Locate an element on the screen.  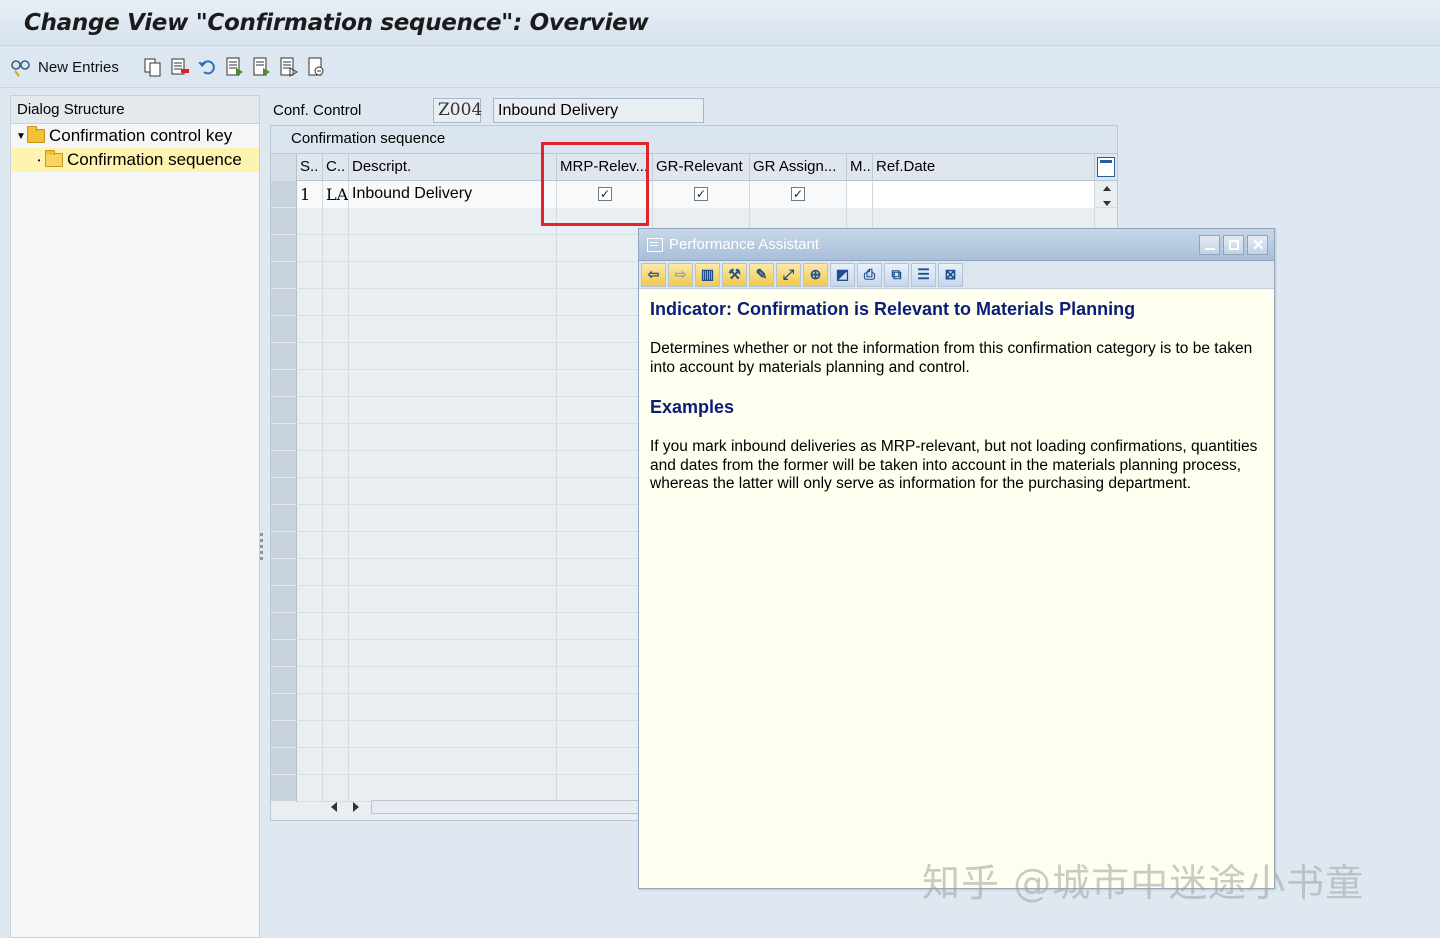
scroll-left-icon is located at coordinates (334, 807).